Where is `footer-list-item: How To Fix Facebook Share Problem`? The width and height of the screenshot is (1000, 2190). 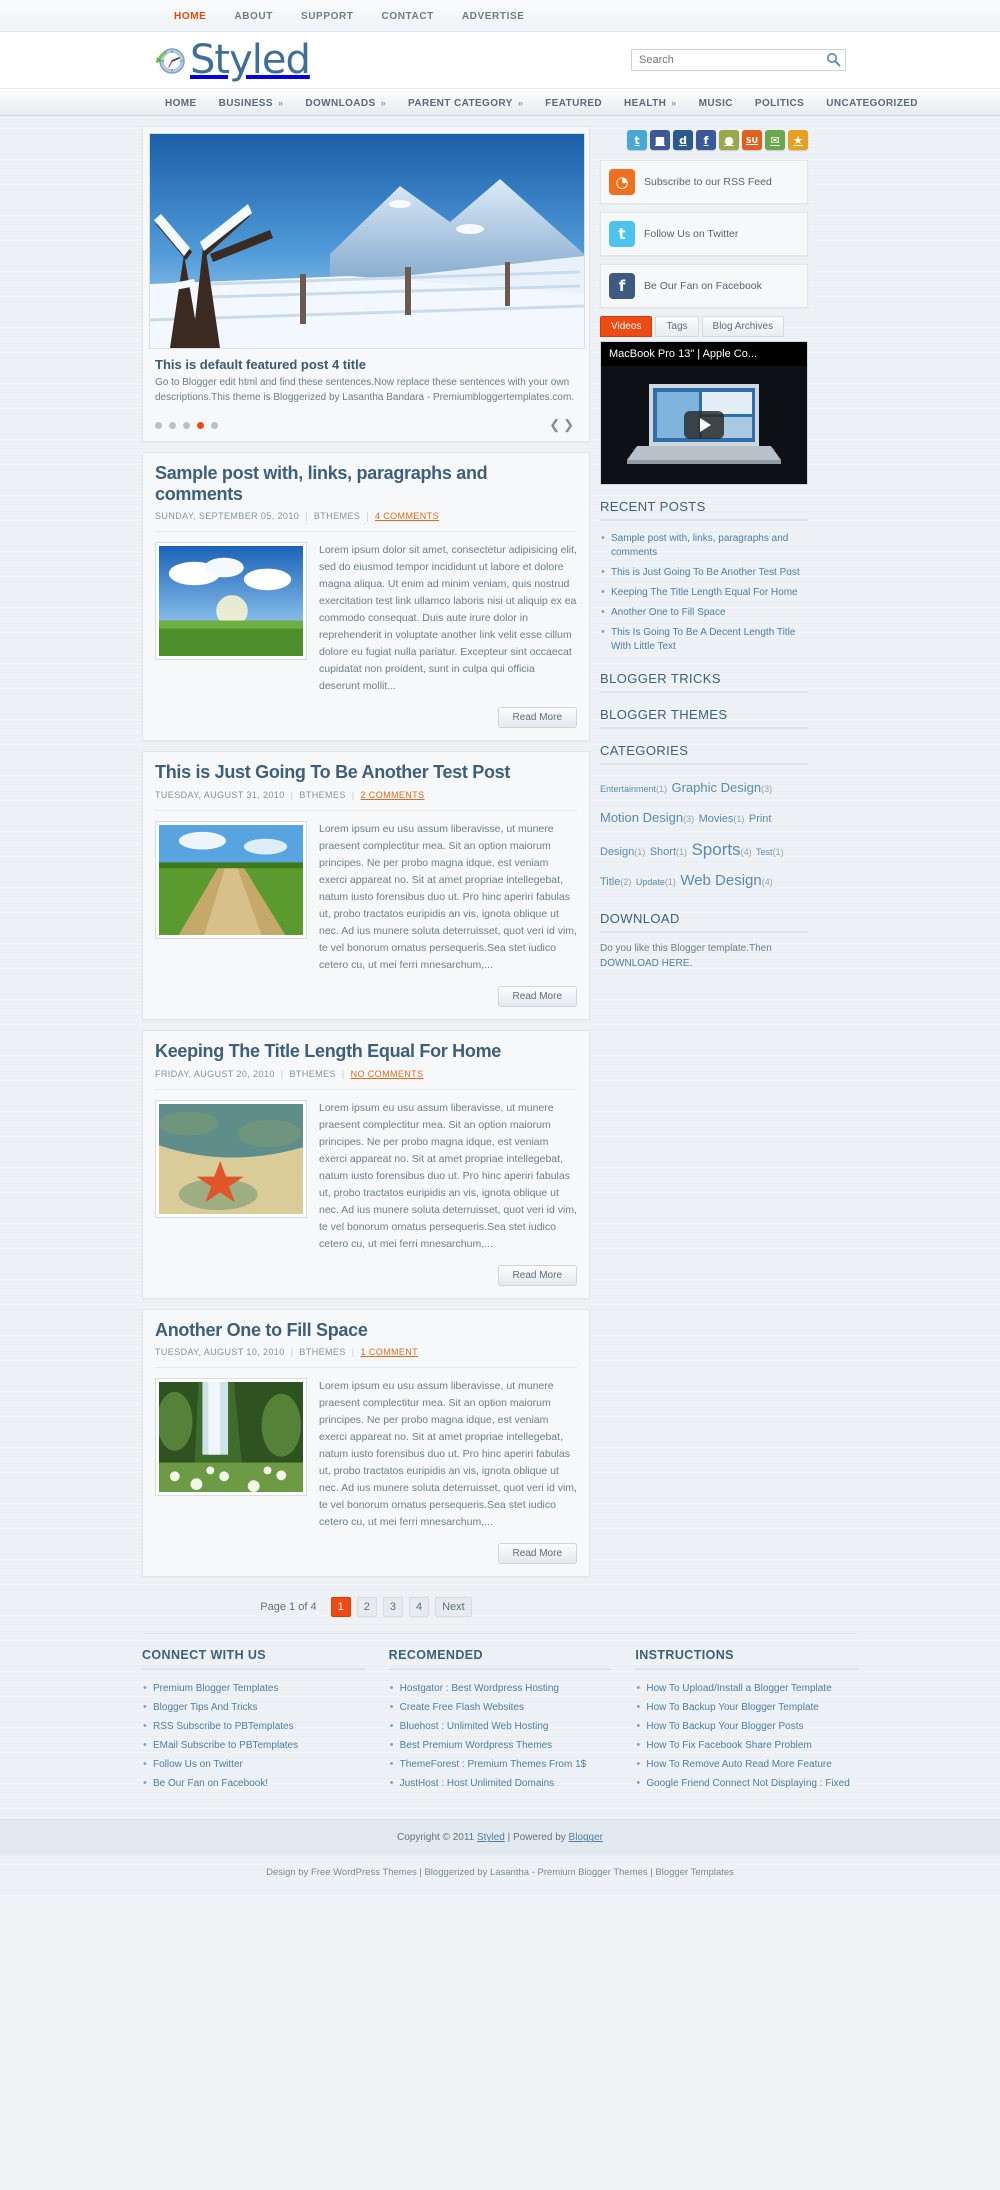 footer-list-item: How To Fix Facebook Share Problem is located at coordinates (746, 1745).